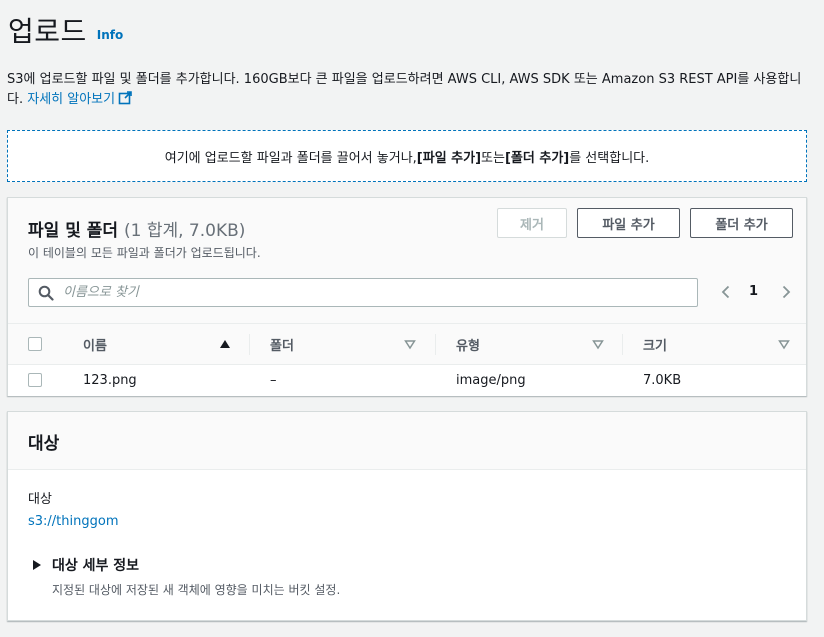 This screenshot has width=824, height=637. I want to click on destination-details-label: 대상 세부 정보, so click(96, 566).